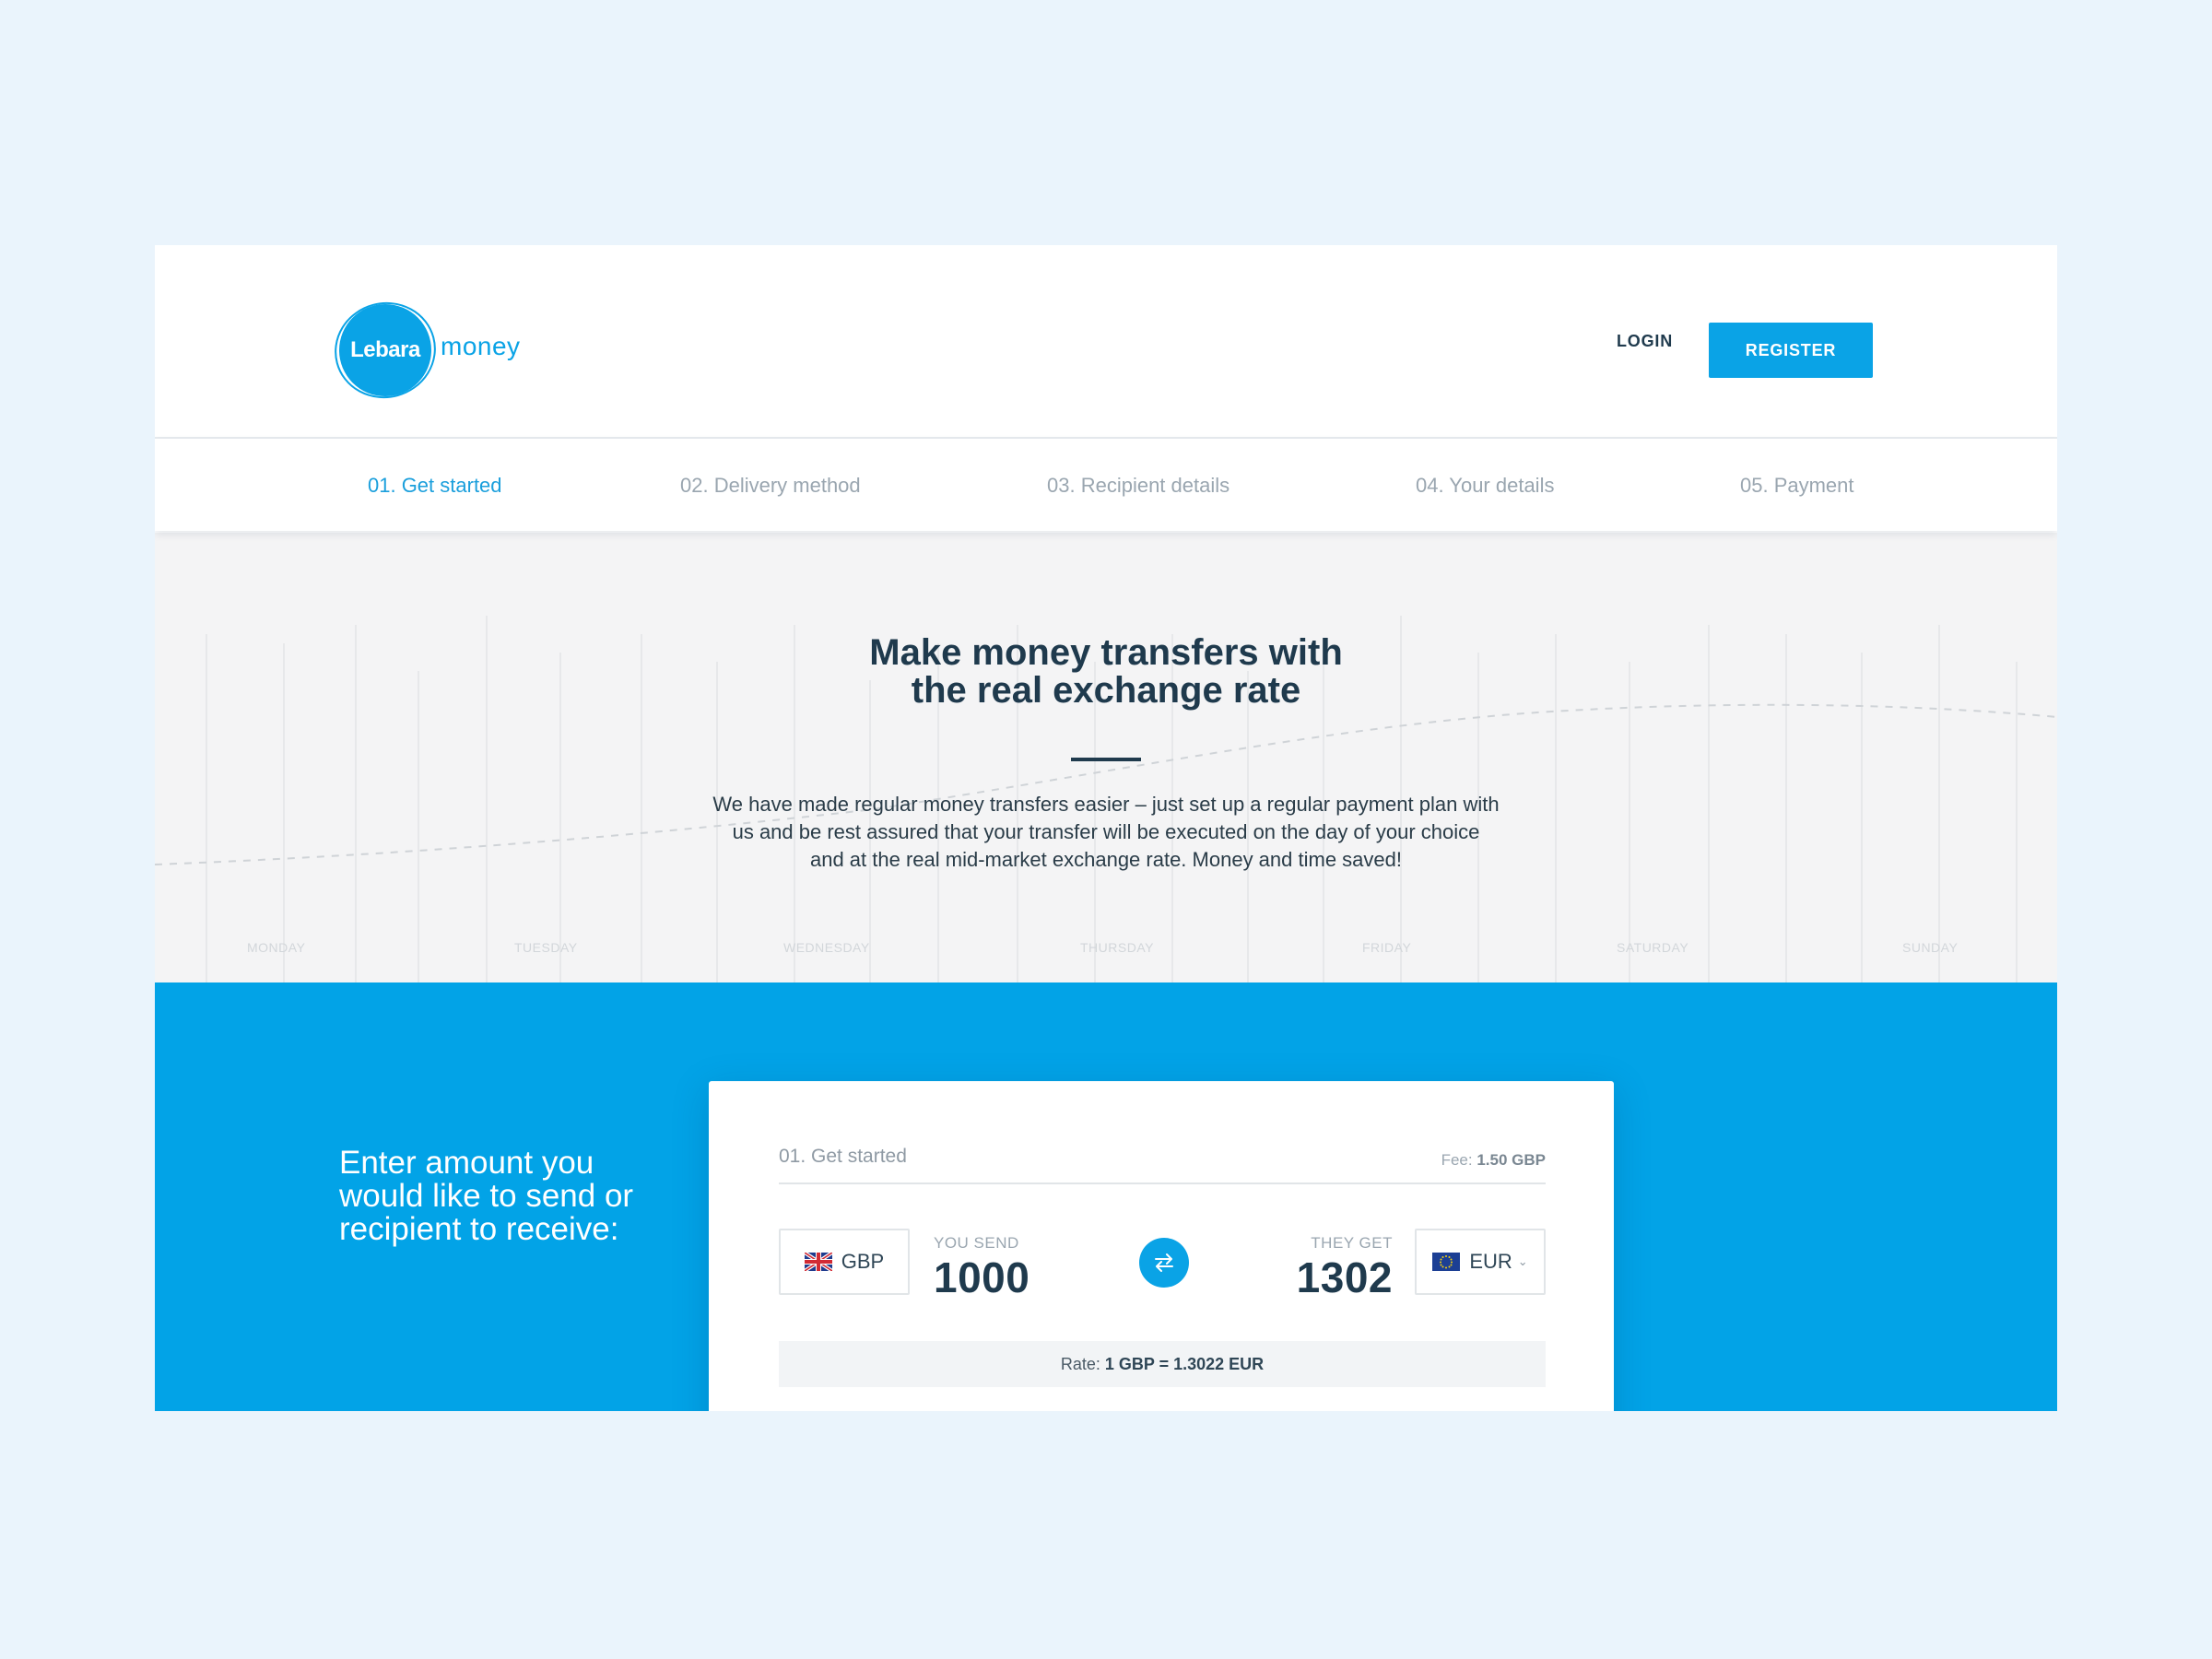  I want to click on chevron-down-icon: ⌄, so click(1522, 1261).